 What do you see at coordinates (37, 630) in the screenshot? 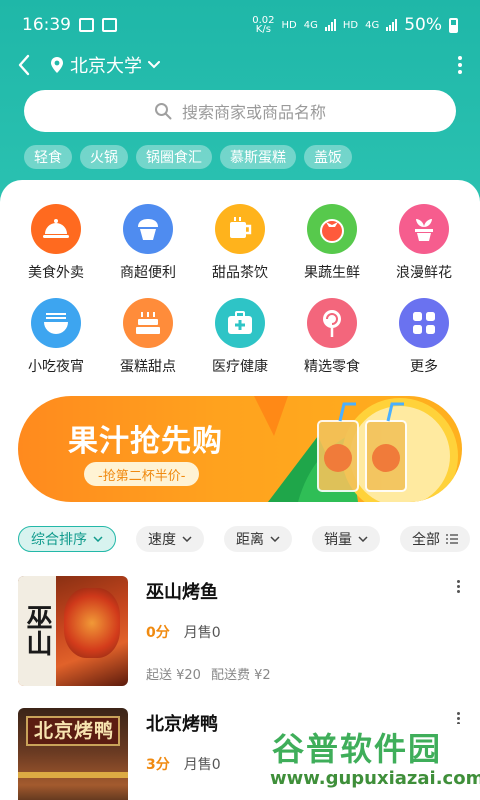
I see `shop-thumbnail-text: 巫山` at bounding box center [37, 630].